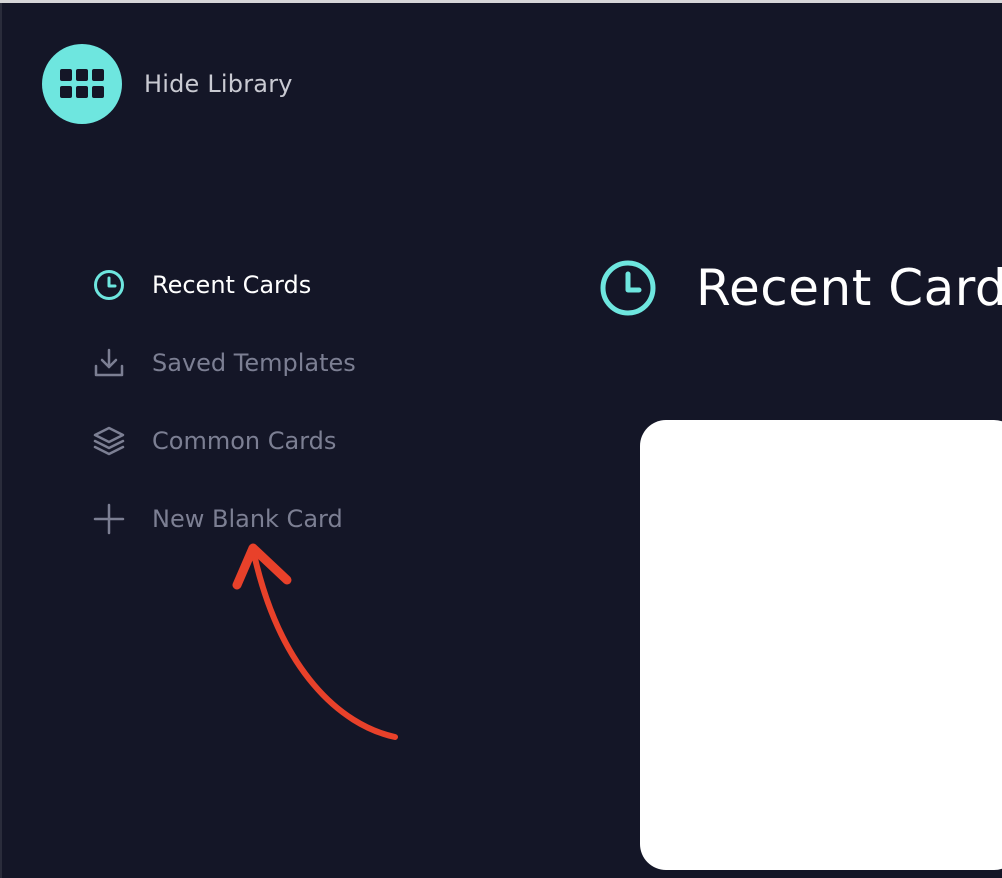 The height and width of the screenshot is (878, 1002). I want to click on sidebar-item-new-blank-card: New Blank Card, so click(223, 519).